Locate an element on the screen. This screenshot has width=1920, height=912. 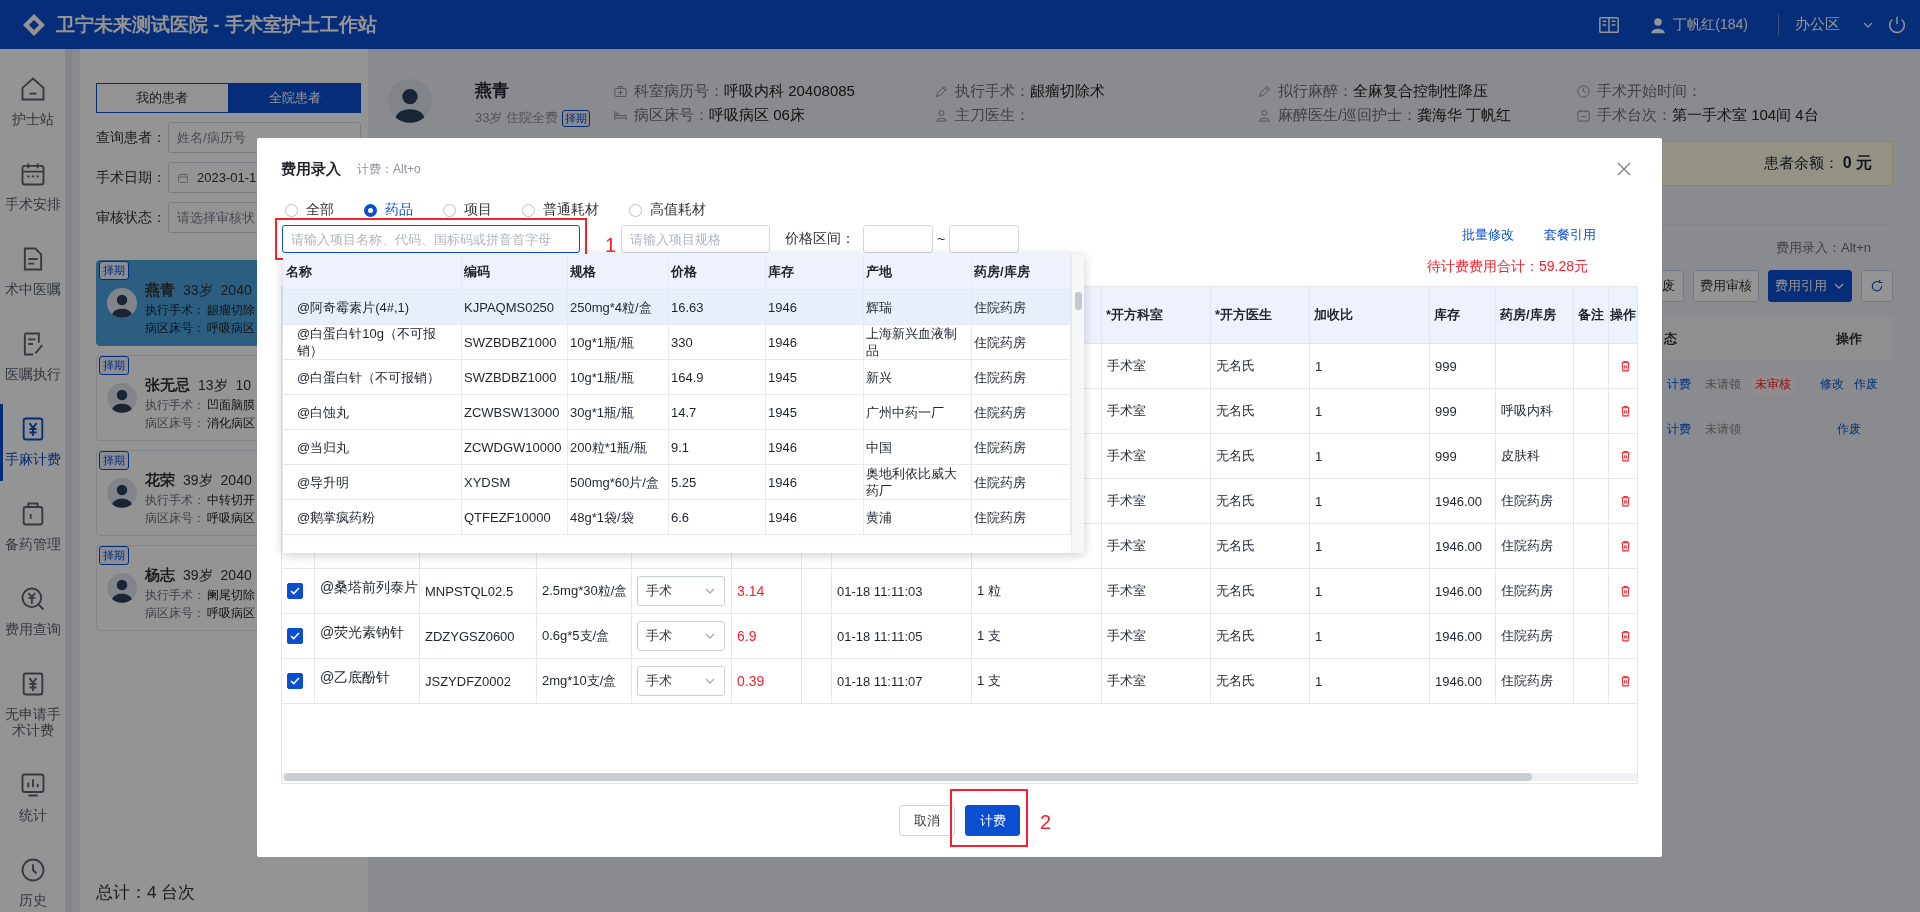
filter-label: 查询患者： is located at coordinates (131, 137).